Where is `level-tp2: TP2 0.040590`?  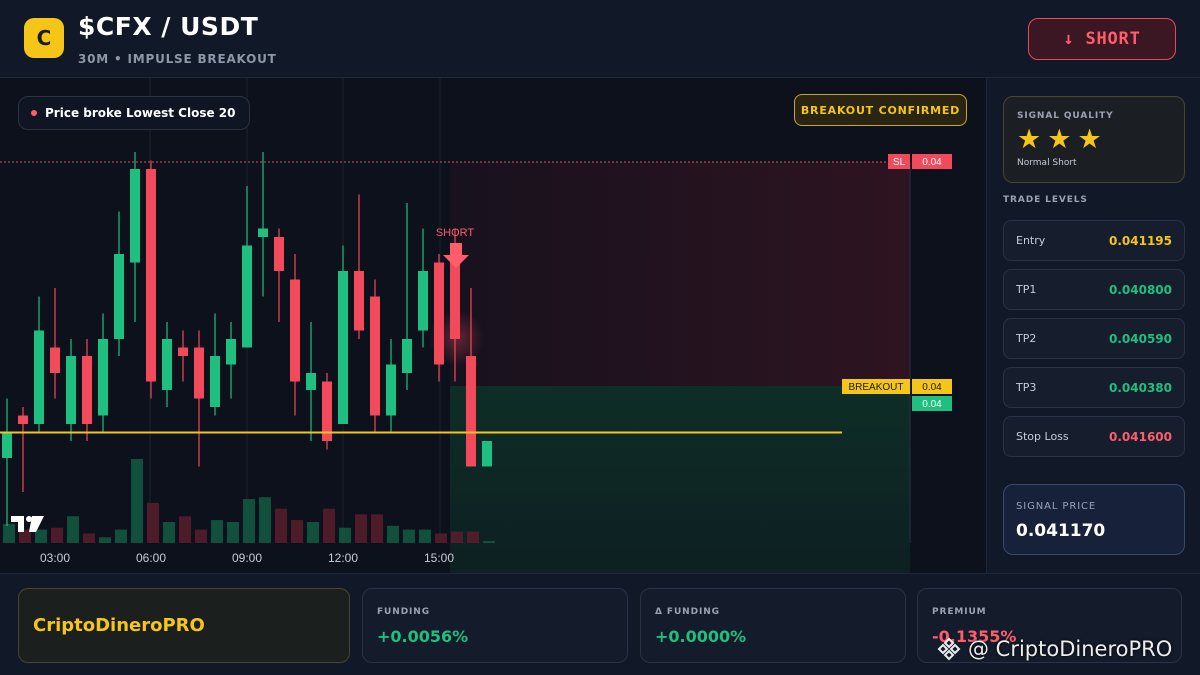
level-tp2: TP2 0.040590 is located at coordinates (1094, 338).